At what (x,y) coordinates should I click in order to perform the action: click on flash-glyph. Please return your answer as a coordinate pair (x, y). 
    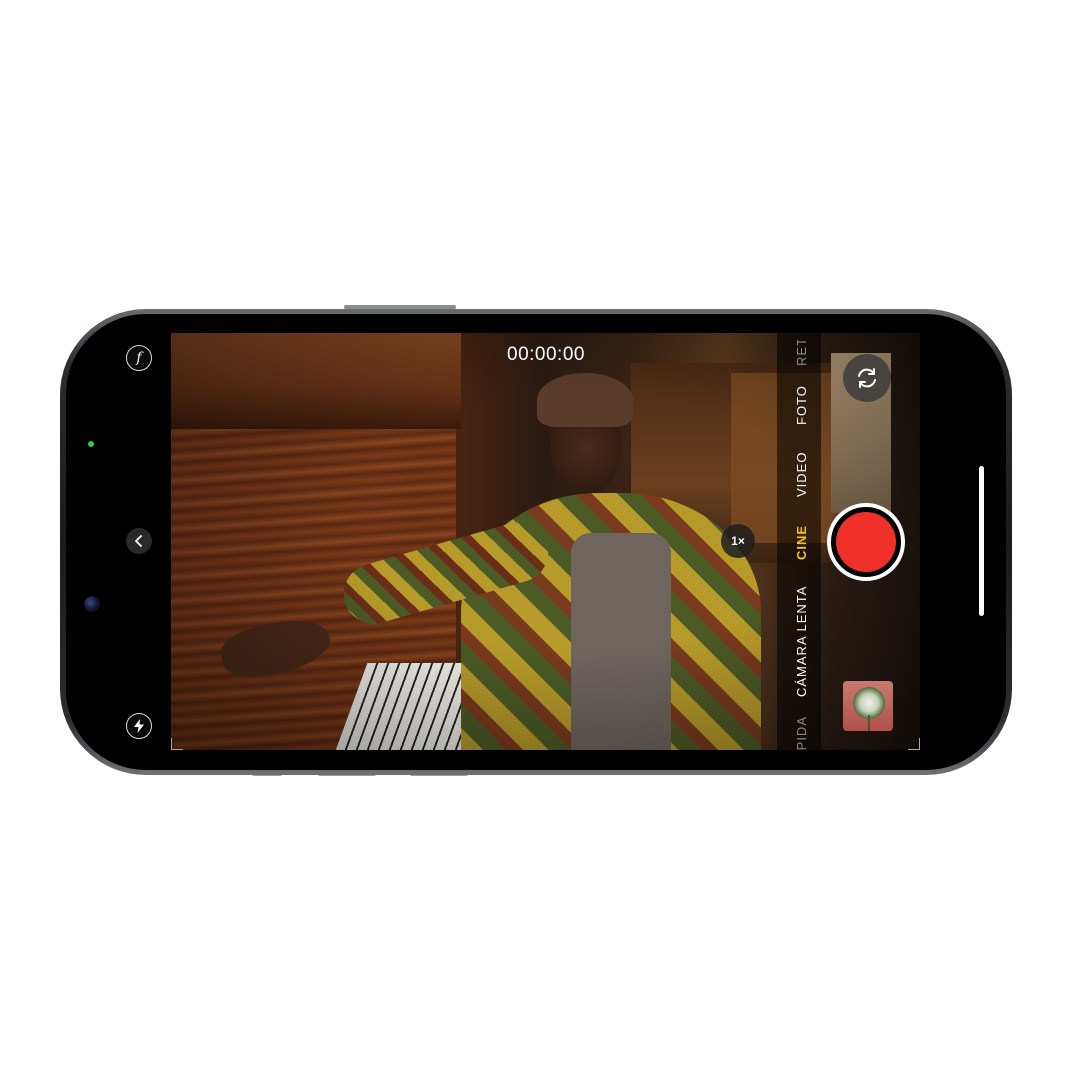
    Looking at the image, I should click on (139, 726).